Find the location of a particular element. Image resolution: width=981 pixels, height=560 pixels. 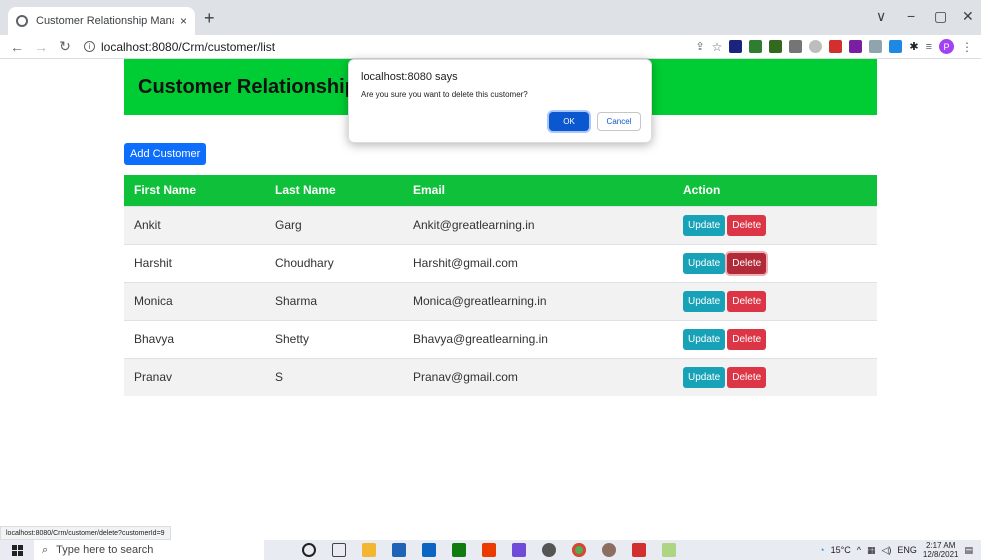

volume-icon: ◁) is located at coordinates (886, 550).